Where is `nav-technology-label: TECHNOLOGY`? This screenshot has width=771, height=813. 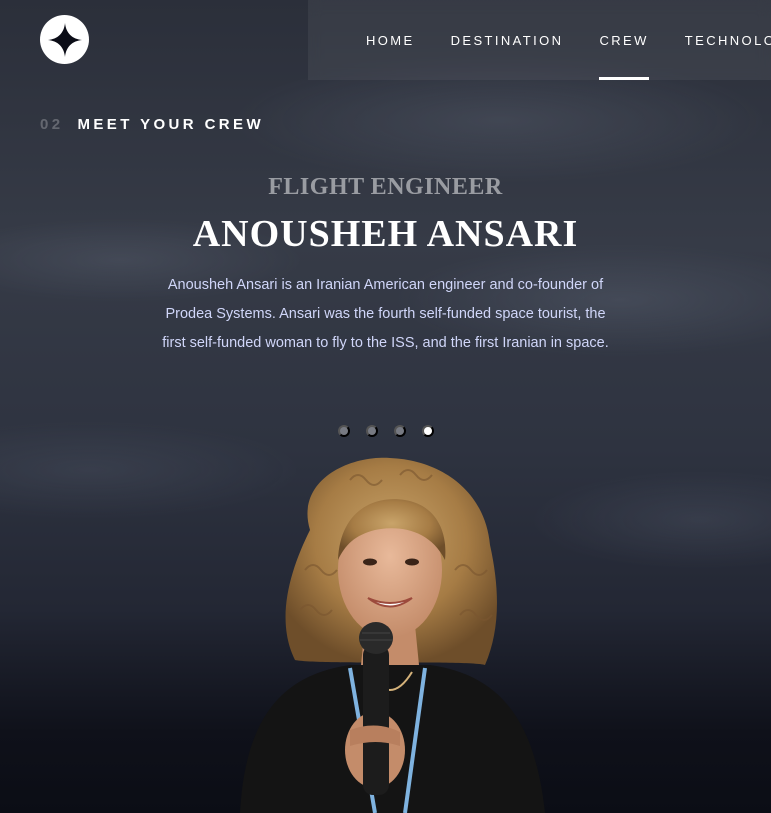 nav-technology-label: TECHNOLOGY is located at coordinates (727, 40).